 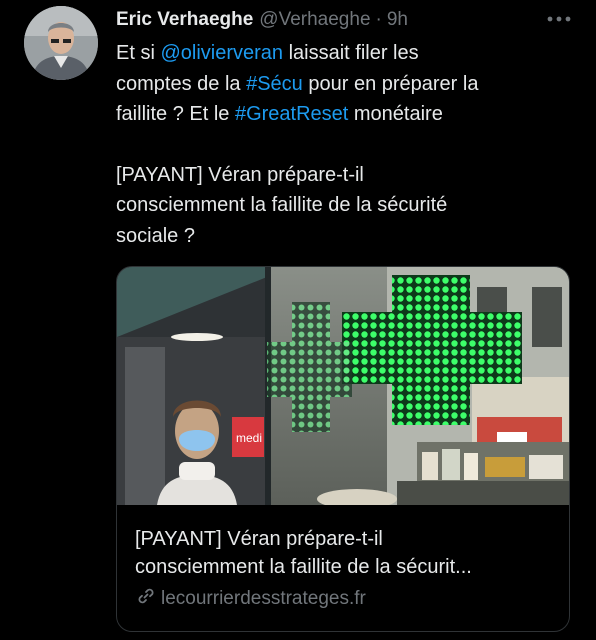 I want to click on author-name: Eric Verhaeghe, so click(x=184, y=20).